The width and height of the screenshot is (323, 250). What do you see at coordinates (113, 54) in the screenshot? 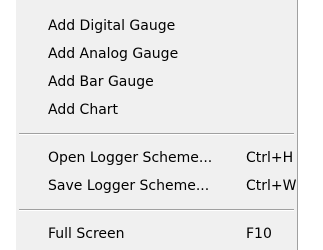
I see `menu-item-label: Add Analog Gauge` at bounding box center [113, 54].